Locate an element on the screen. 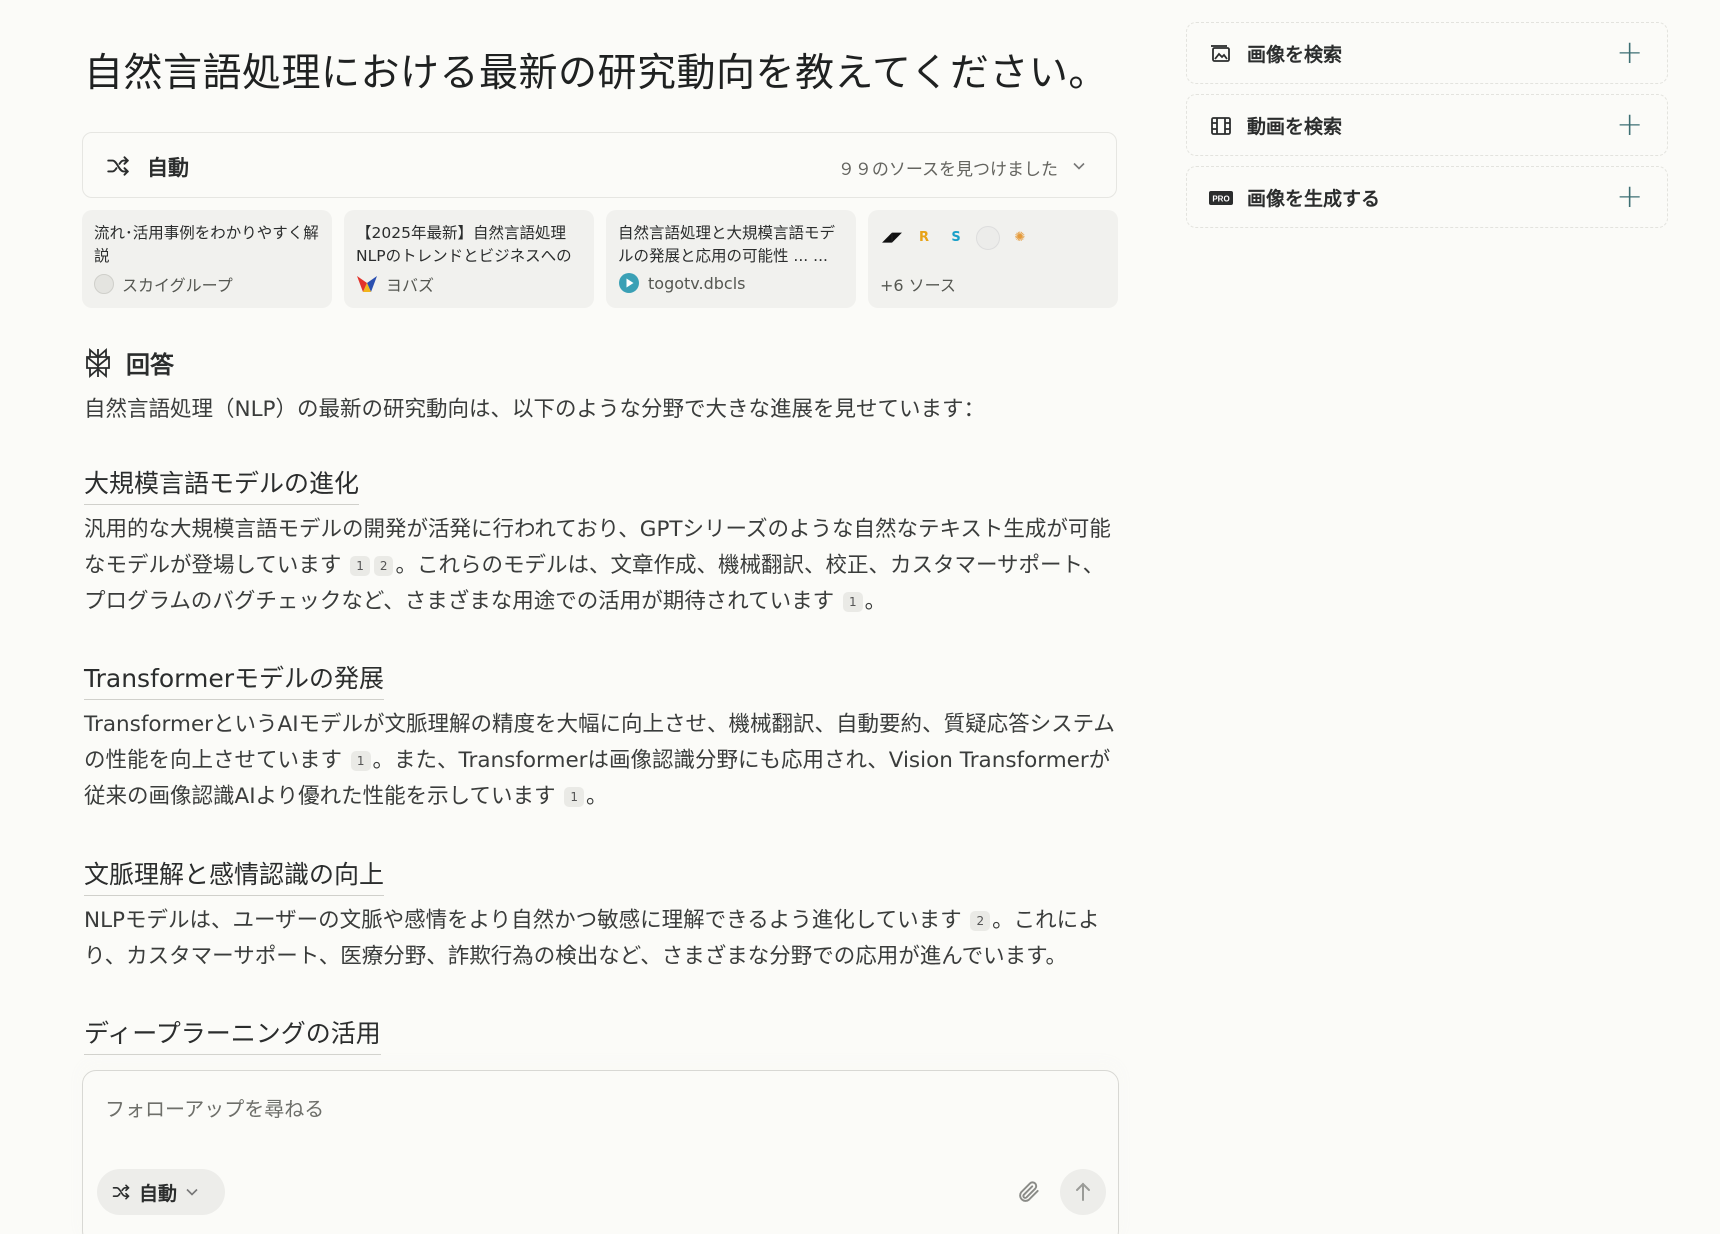  pro-badge-icon: PRO is located at coordinates (1221, 198).